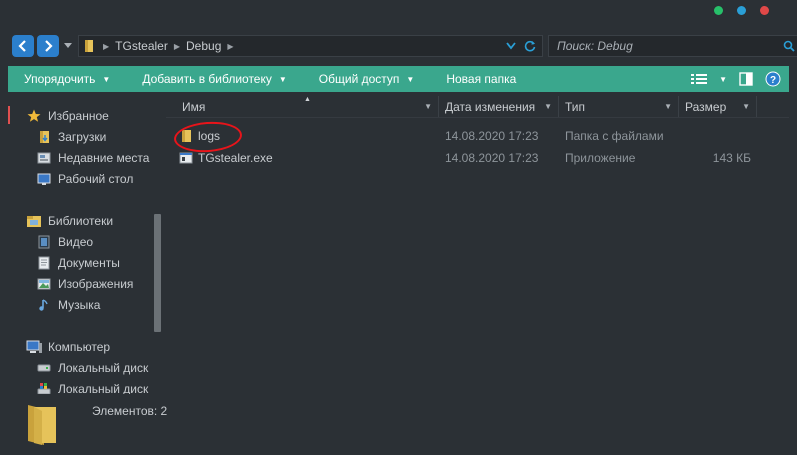 The height and width of the screenshot is (455, 797). What do you see at coordinates (194, 106) in the screenshot?
I see `column-label: Имя` at bounding box center [194, 106].